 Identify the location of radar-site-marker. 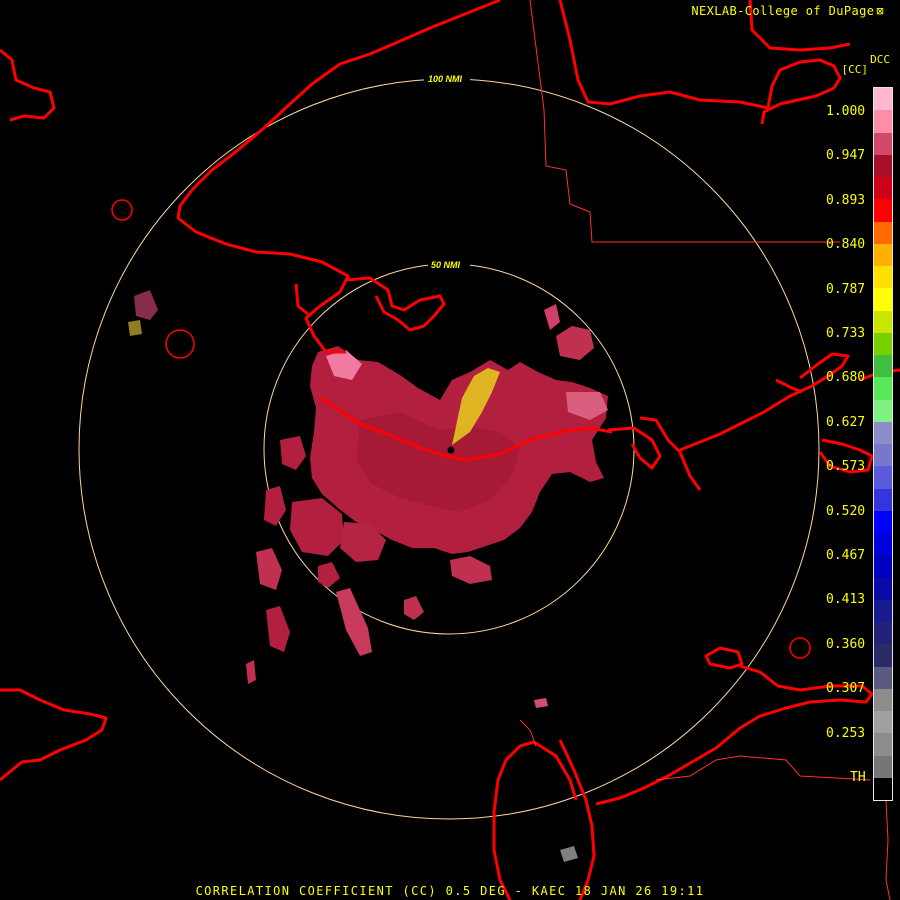
(451, 450).